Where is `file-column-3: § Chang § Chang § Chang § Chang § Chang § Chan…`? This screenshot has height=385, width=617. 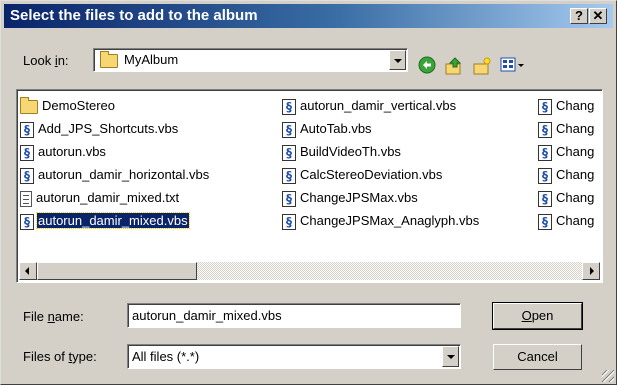 file-column-3: § Chang § Chang § Chang § Chang § Chang § Chan… is located at coordinates (566, 163).